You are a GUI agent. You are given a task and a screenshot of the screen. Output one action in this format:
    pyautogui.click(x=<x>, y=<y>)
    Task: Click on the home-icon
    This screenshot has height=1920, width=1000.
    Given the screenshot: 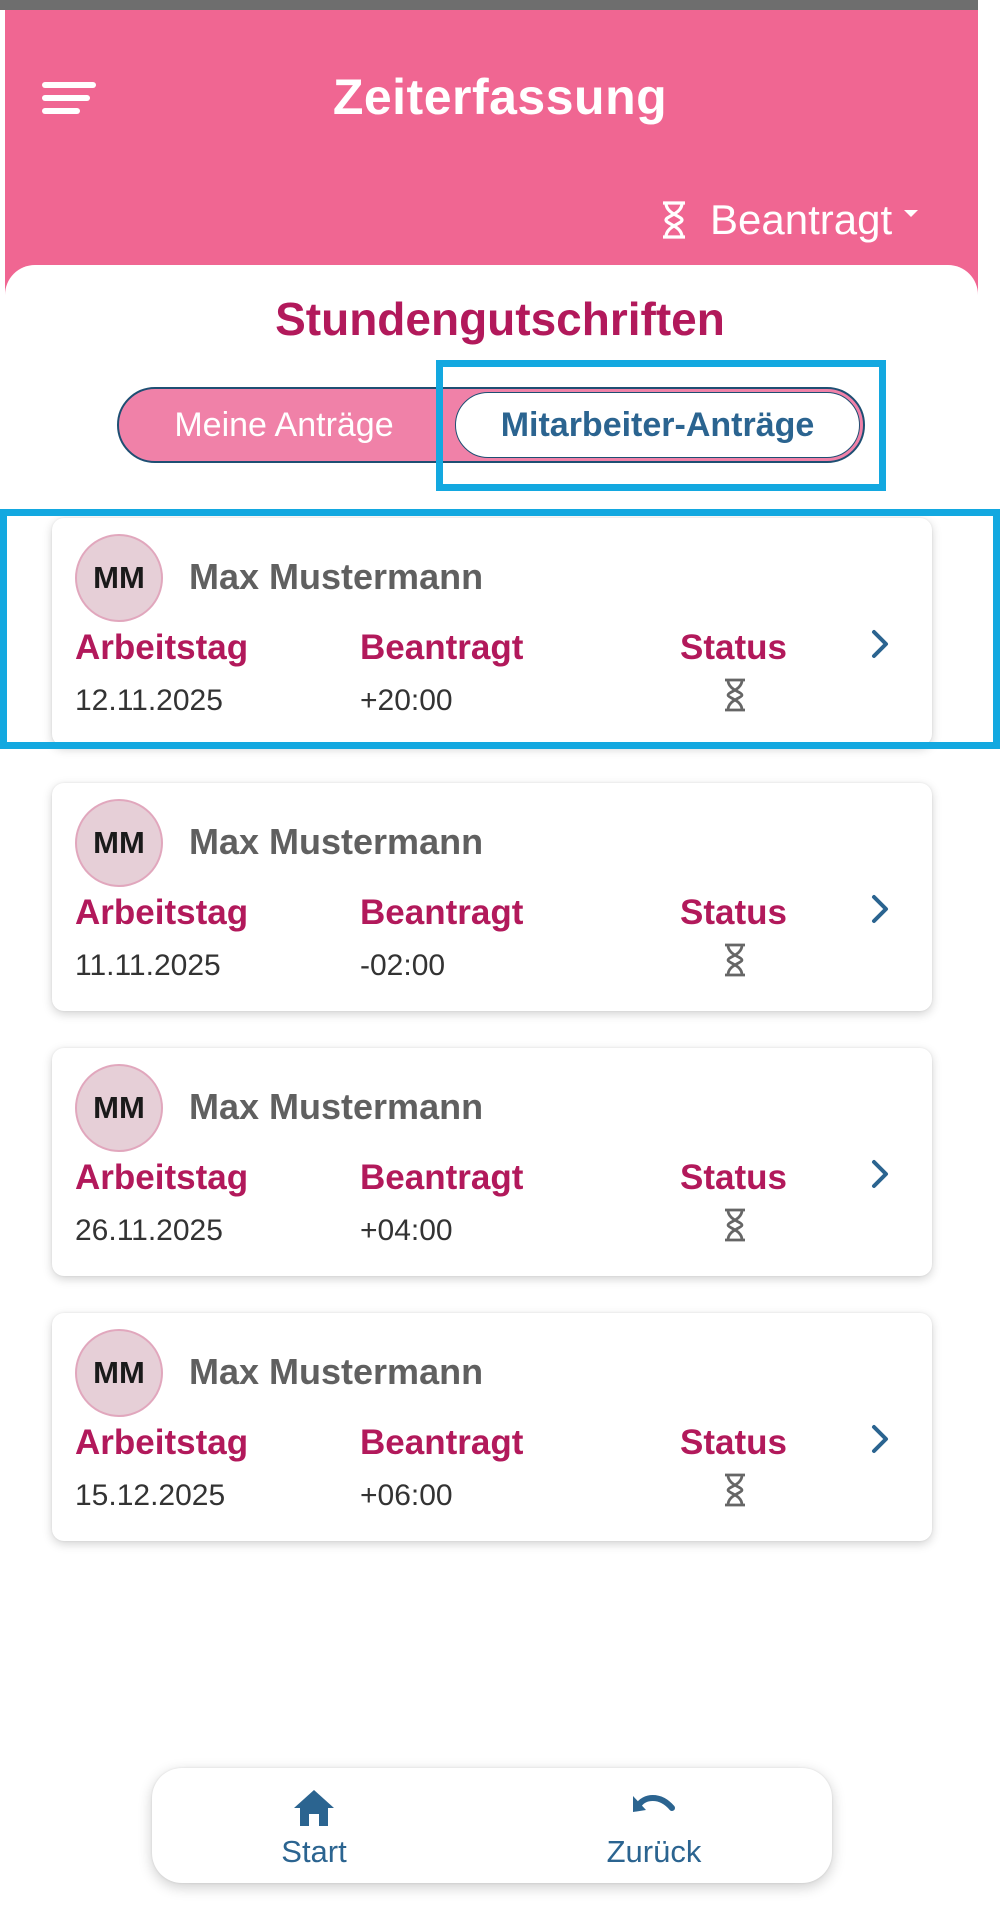 What is the action you would take?
    pyautogui.click(x=314, y=1808)
    